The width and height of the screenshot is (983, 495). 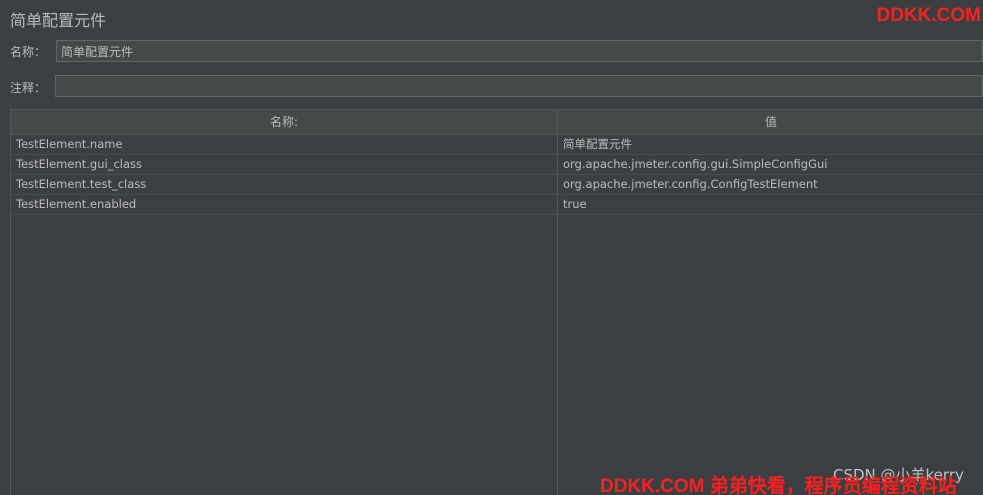 I want to click on watermark-bottom: DDKK.COM 弟弟快看，程序员编程资料站, so click(x=778, y=485).